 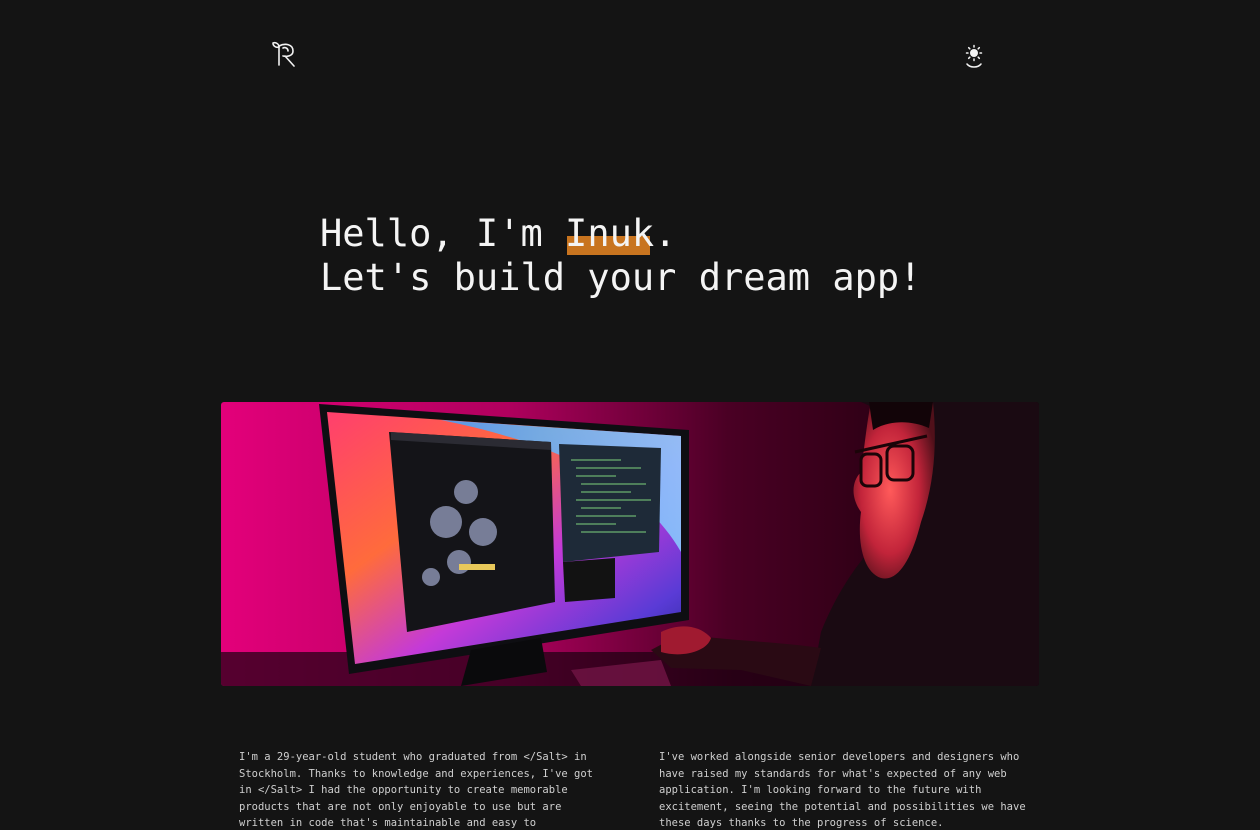 What do you see at coordinates (286, 54) in the screenshot?
I see `r-monogram-logo-icon` at bounding box center [286, 54].